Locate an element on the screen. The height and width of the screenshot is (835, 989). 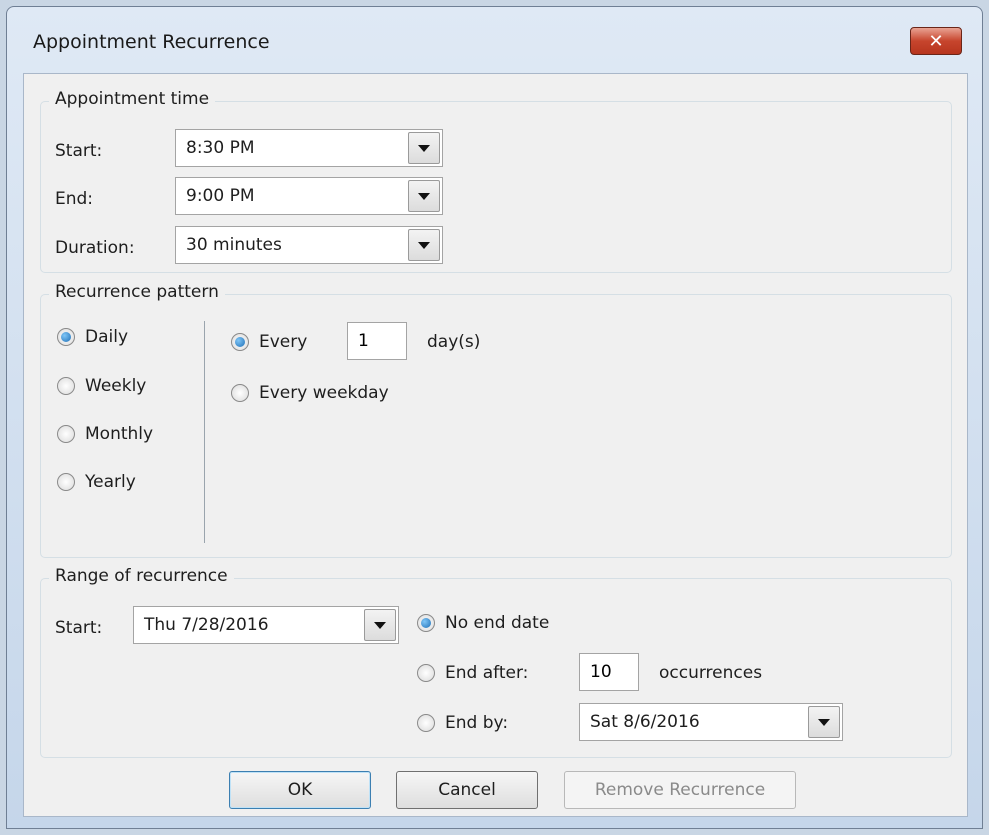
ok-button: OK is located at coordinates (300, 790).